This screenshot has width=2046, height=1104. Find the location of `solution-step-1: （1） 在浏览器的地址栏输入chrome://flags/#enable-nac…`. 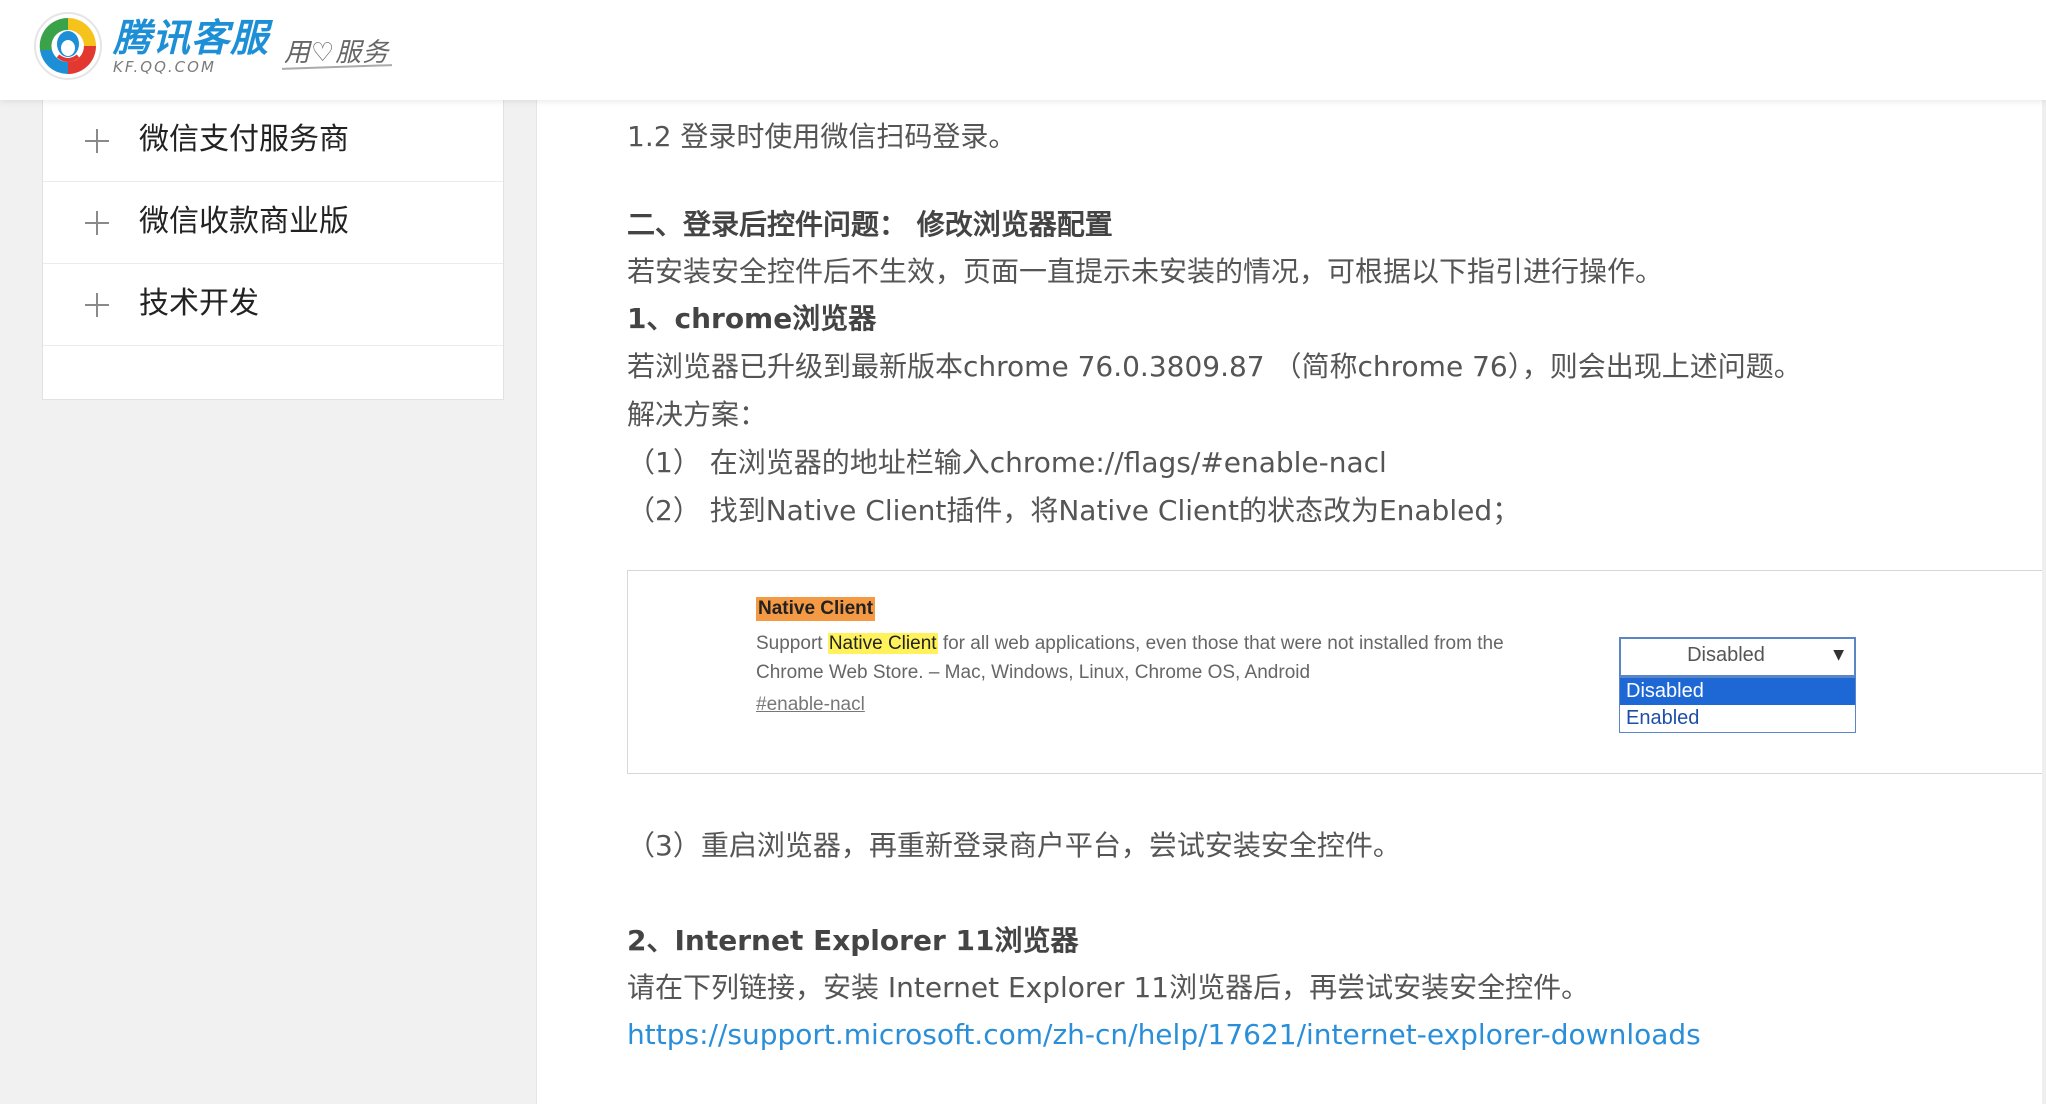

solution-step-1: （1） 在浏览器的地址栏输入chrome://flags/#enable-nac… is located at coordinates (1007, 462).